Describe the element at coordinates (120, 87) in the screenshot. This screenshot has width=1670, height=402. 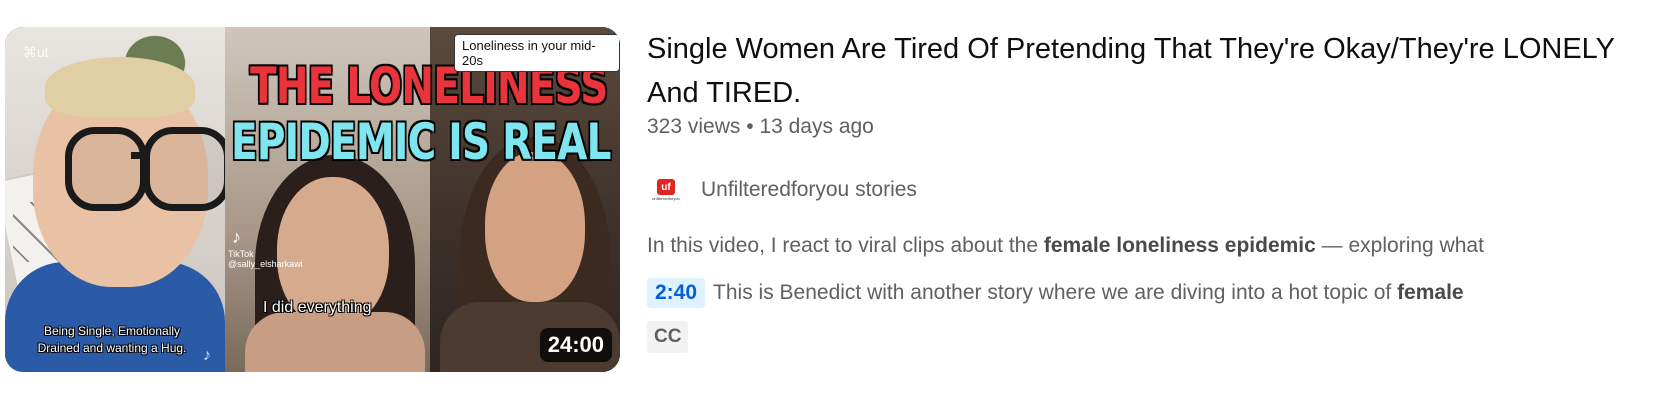
I see `person-hair` at that location.